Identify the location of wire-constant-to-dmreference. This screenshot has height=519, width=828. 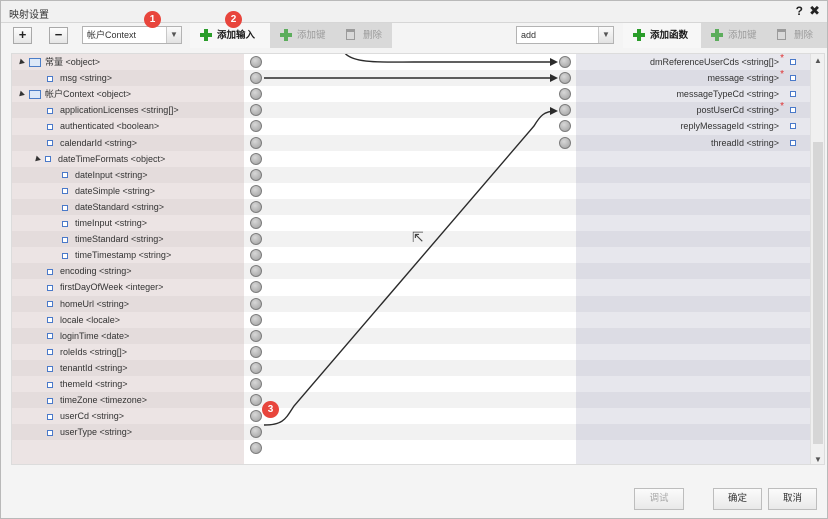
(450, 58).